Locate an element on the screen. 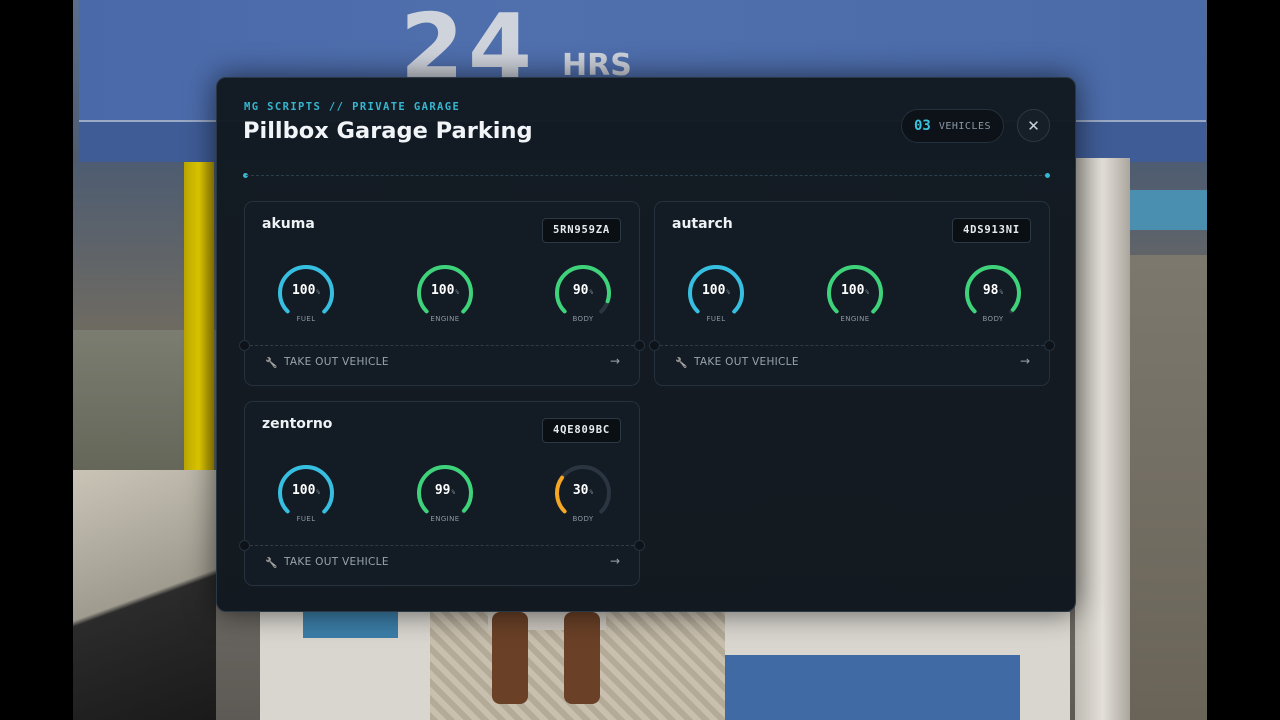 The width and height of the screenshot is (1280, 720). background-character-leg-left is located at coordinates (510, 658).